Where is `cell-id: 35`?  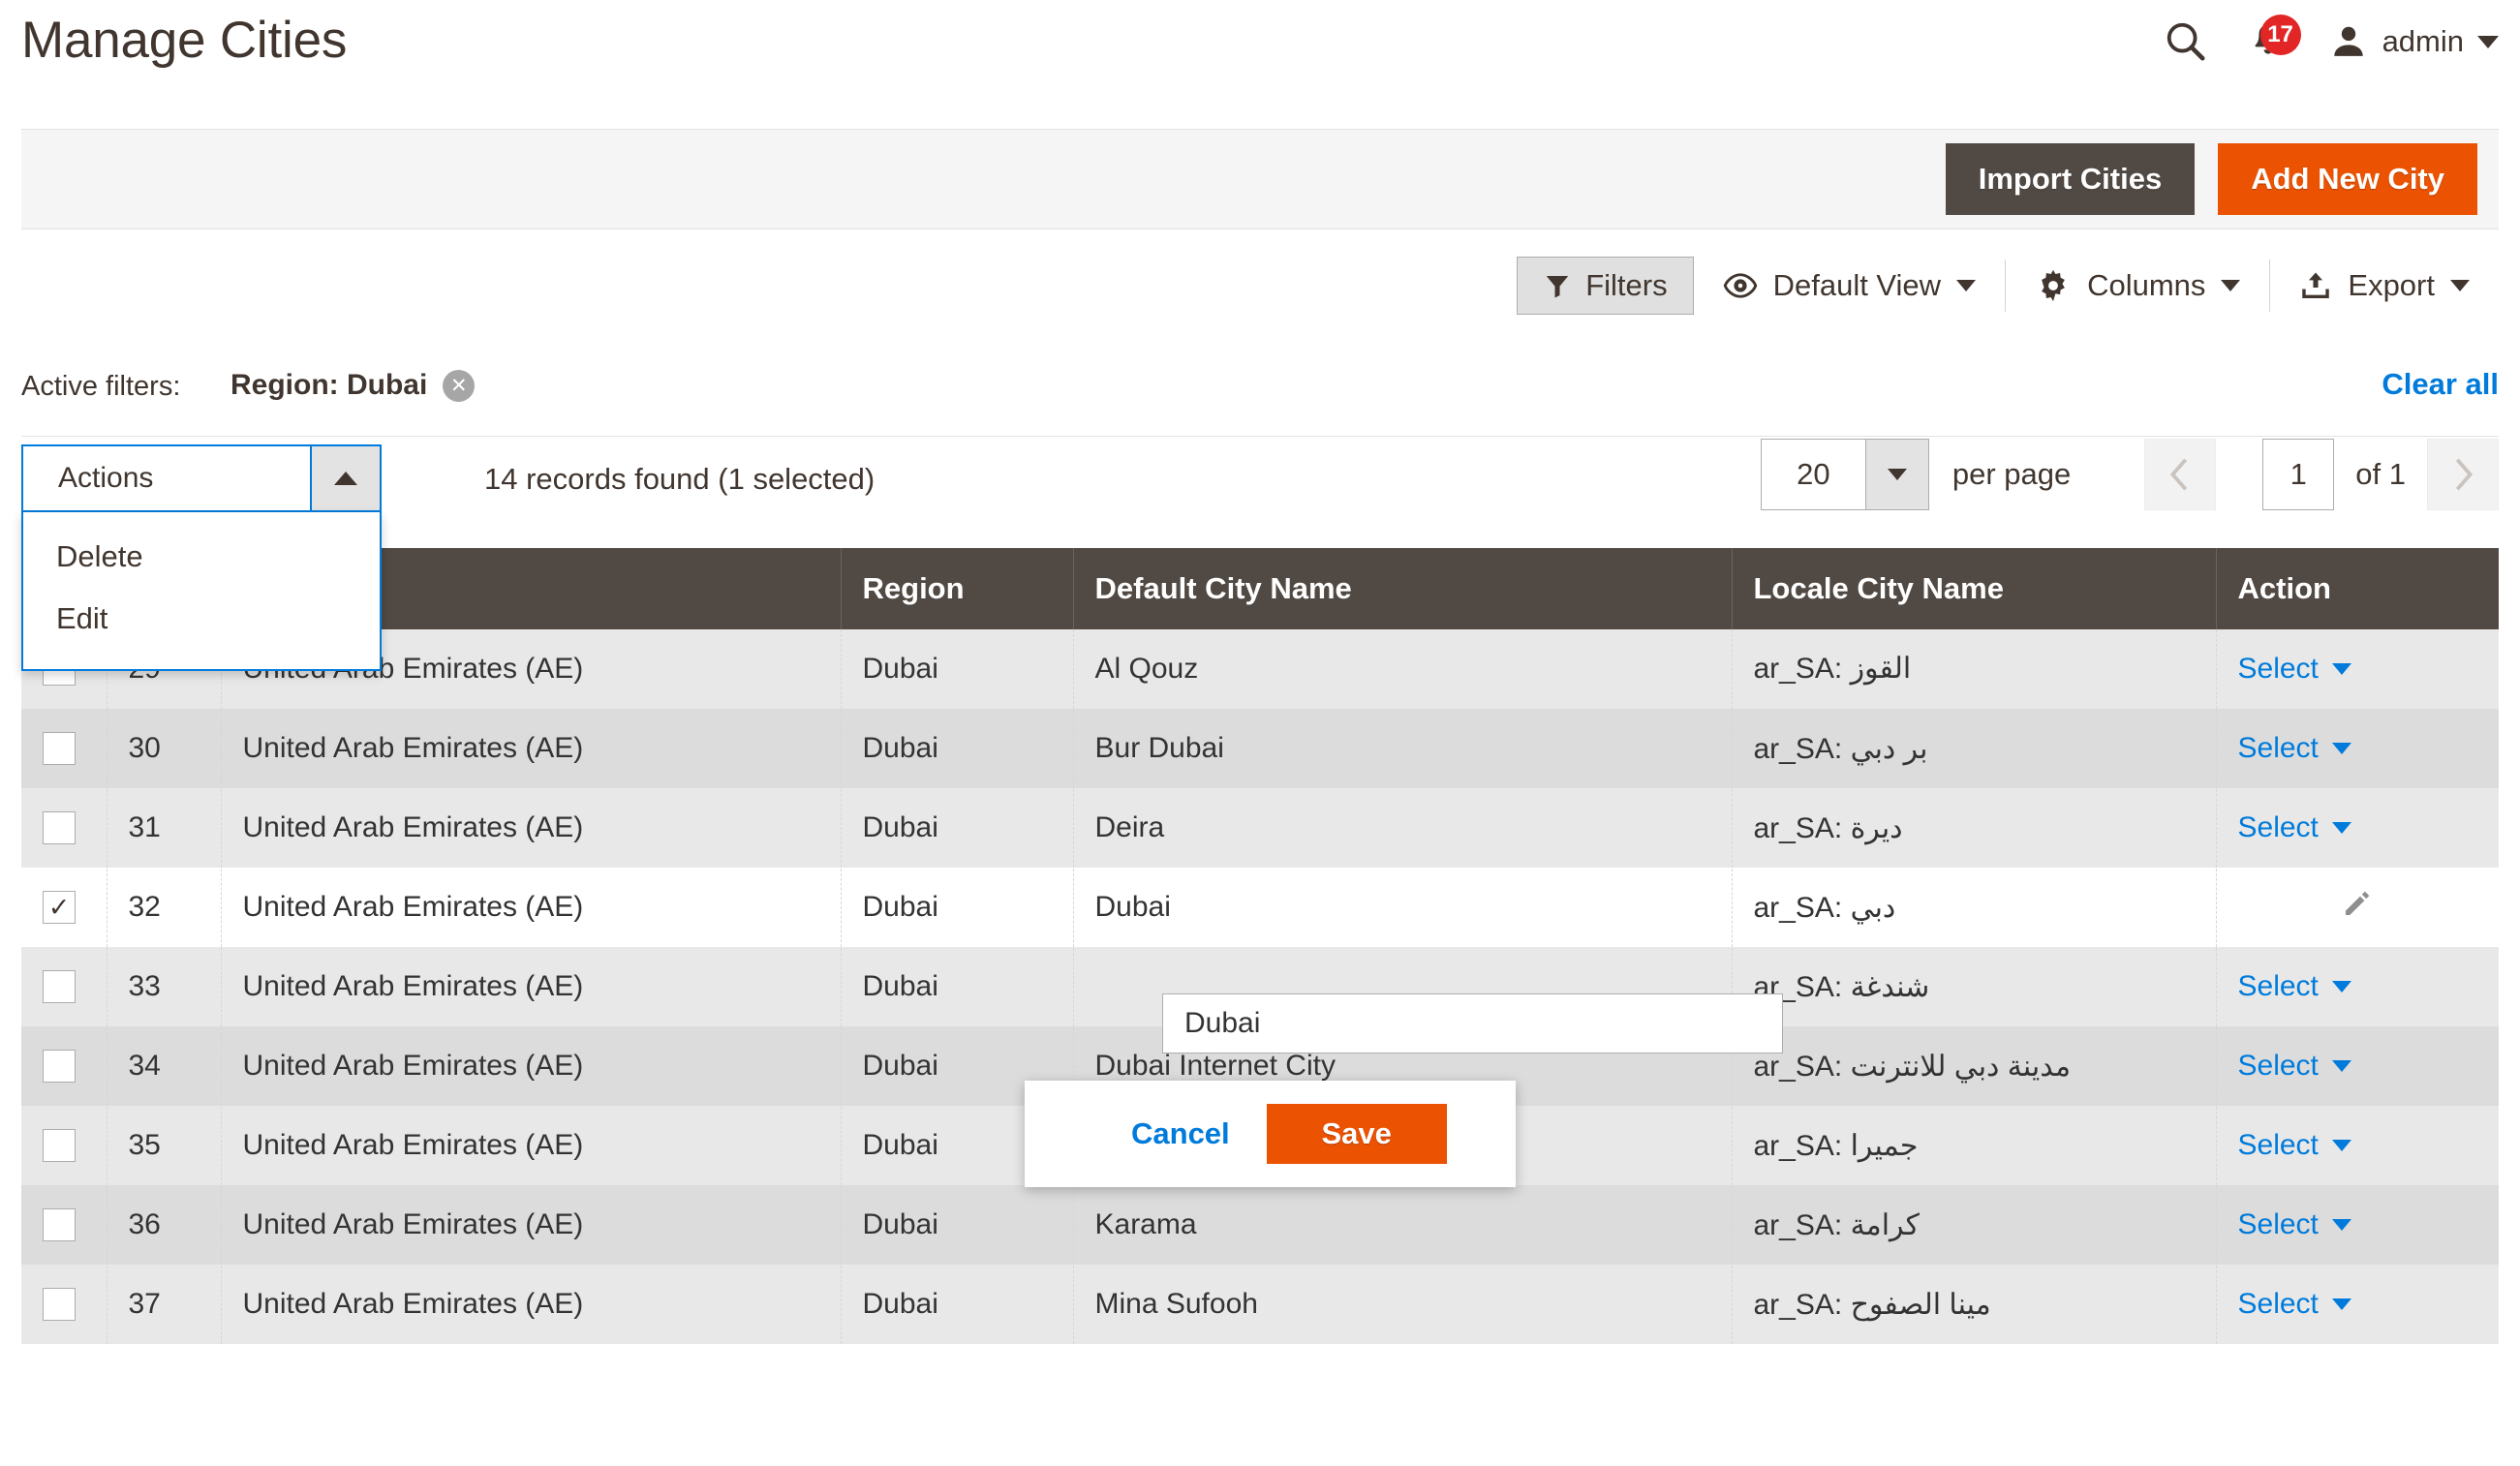 cell-id: 35 is located at coordinates (164, 1145).